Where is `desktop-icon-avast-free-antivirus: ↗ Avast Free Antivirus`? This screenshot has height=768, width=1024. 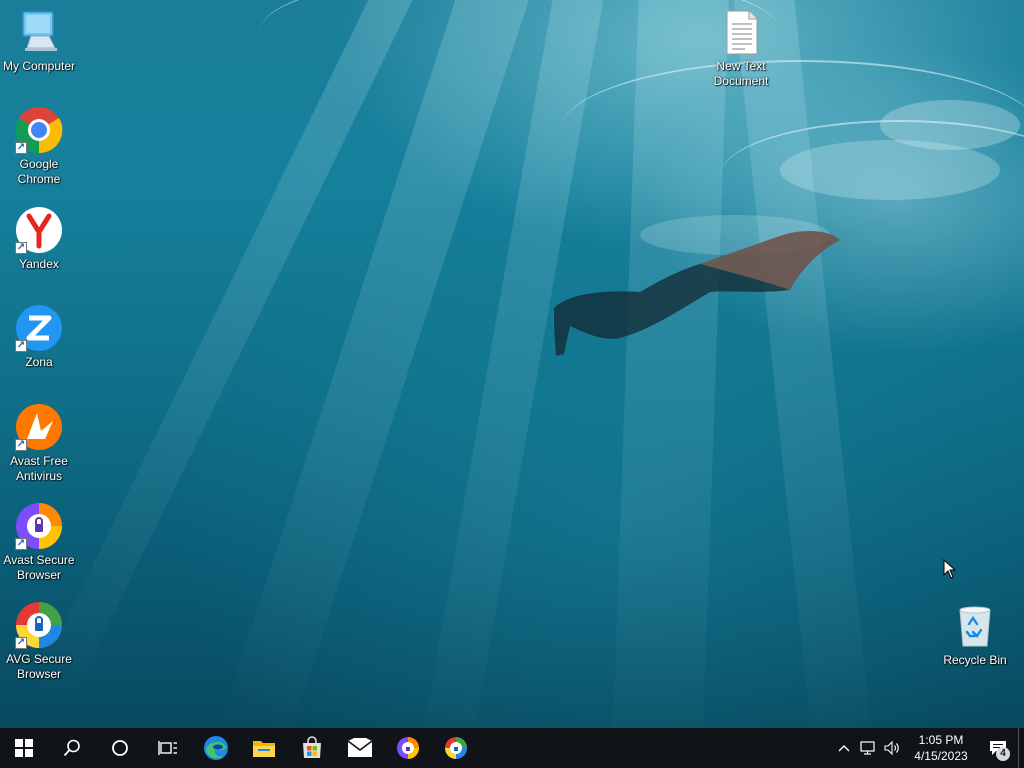
desktop-icon-avast-free-antivirus: ↗ Avast Free Antivirus is located at coordinates (39, 443).